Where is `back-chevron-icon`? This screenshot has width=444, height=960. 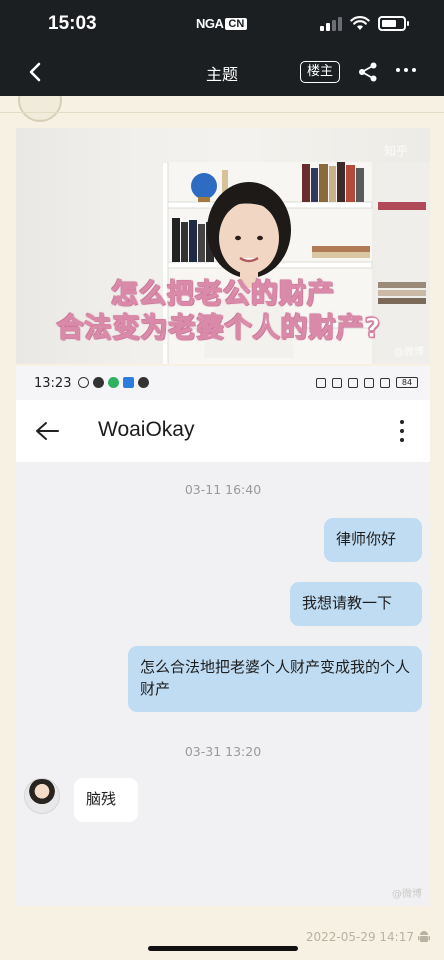 back-chevron-icon is located at coordinates (36, 72).